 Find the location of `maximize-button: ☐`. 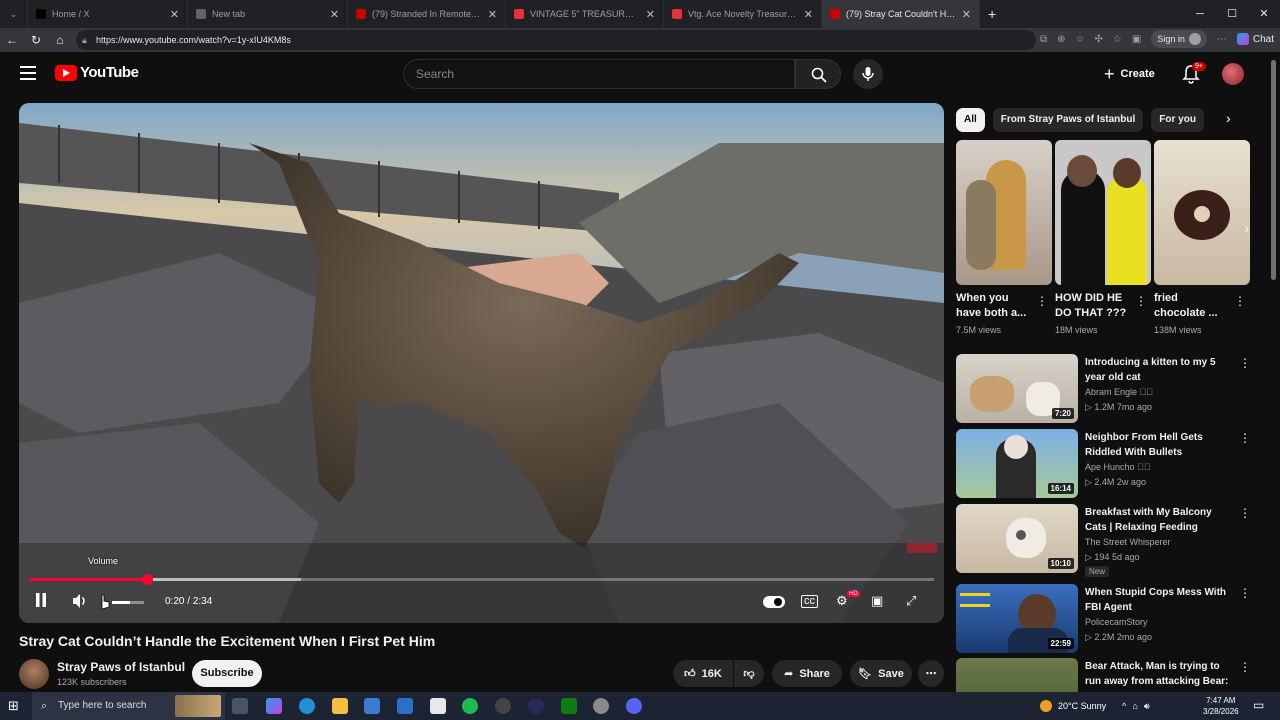

maximize-button: ☐ is located at coordinates (1232, 14).